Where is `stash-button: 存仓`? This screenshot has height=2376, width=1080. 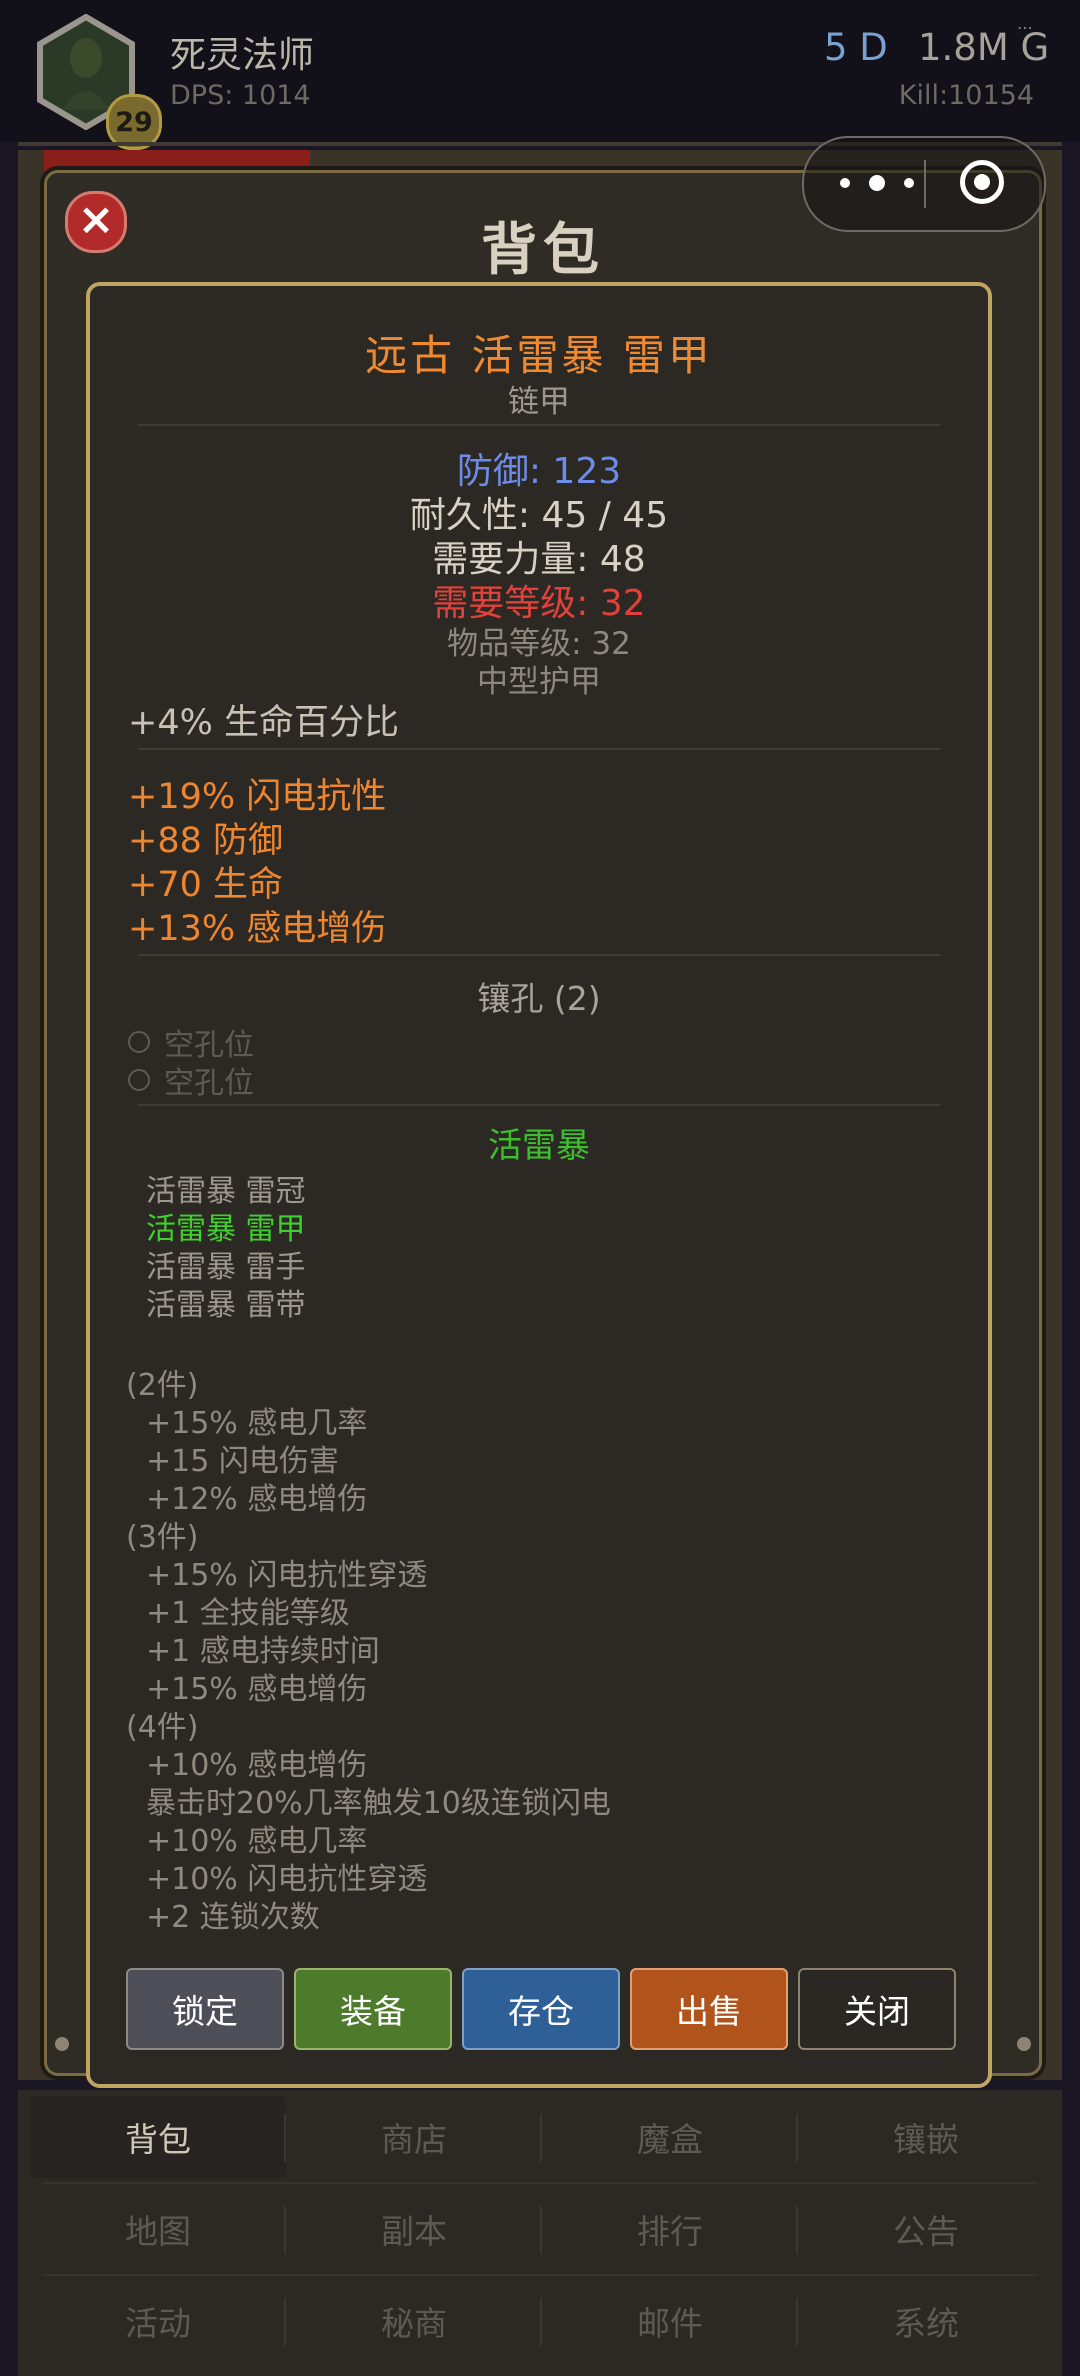
stash-button: 存仓 is located at coordinates (541, 2009).